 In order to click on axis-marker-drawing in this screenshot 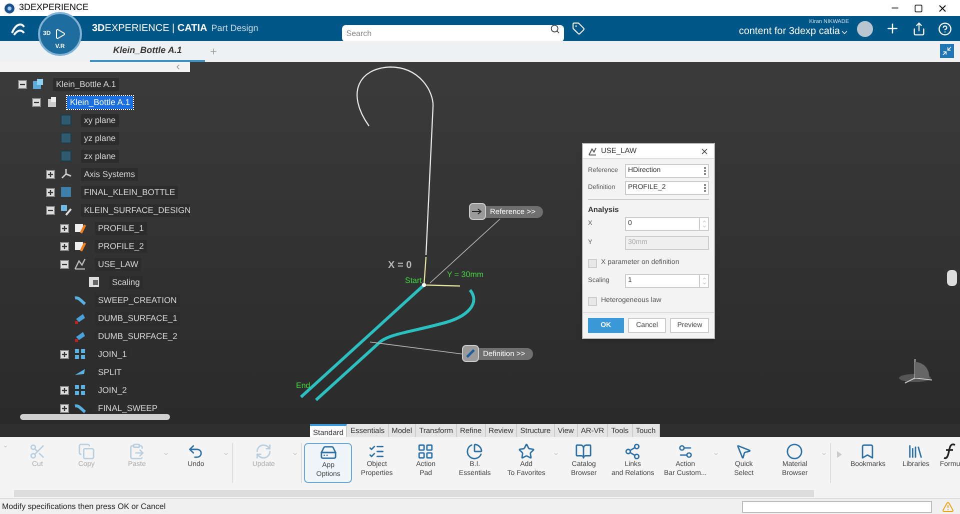, I will do `click(441, 271)`.